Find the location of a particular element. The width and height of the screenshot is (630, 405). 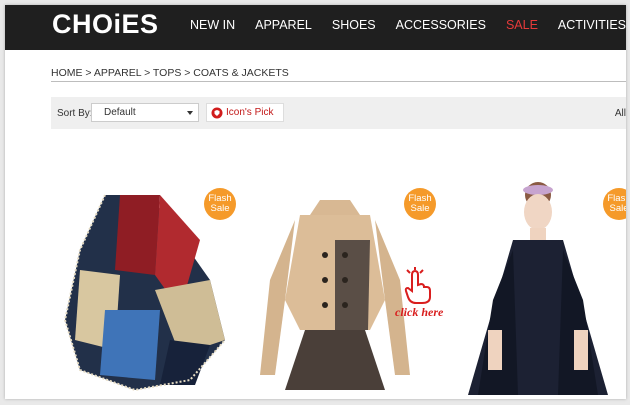

sort-toolbar: Sort By: Default Icon's Pick All is located at coordinates (338, 113).